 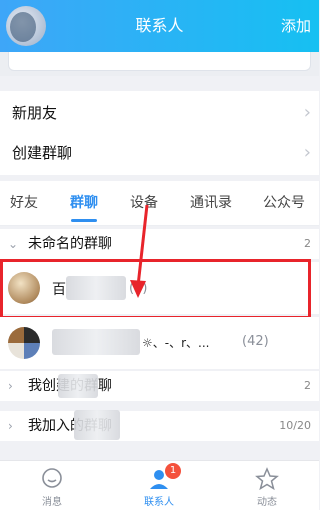 I want to click on page-title: 联系人, so click(x=159, y=25).